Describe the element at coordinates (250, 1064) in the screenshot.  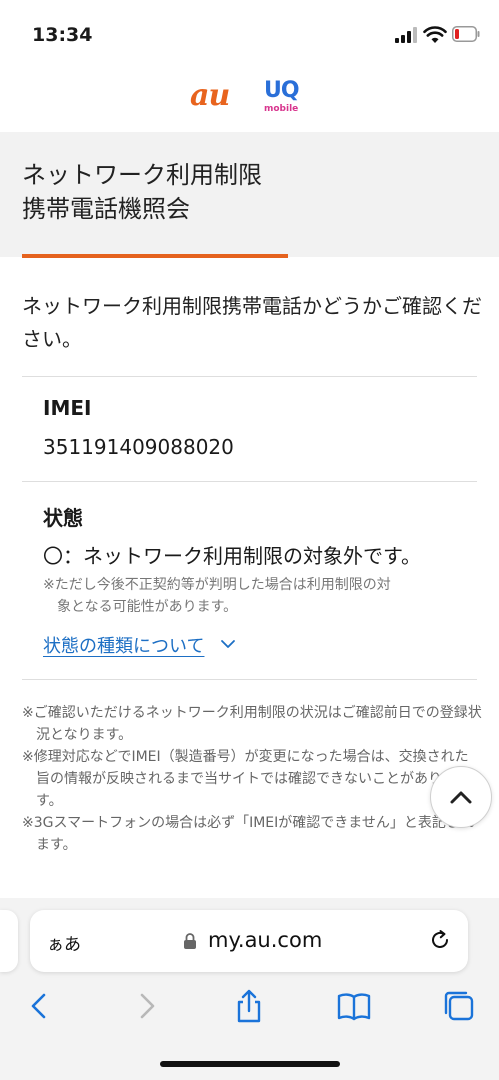
I see `home-indicator` at that location.